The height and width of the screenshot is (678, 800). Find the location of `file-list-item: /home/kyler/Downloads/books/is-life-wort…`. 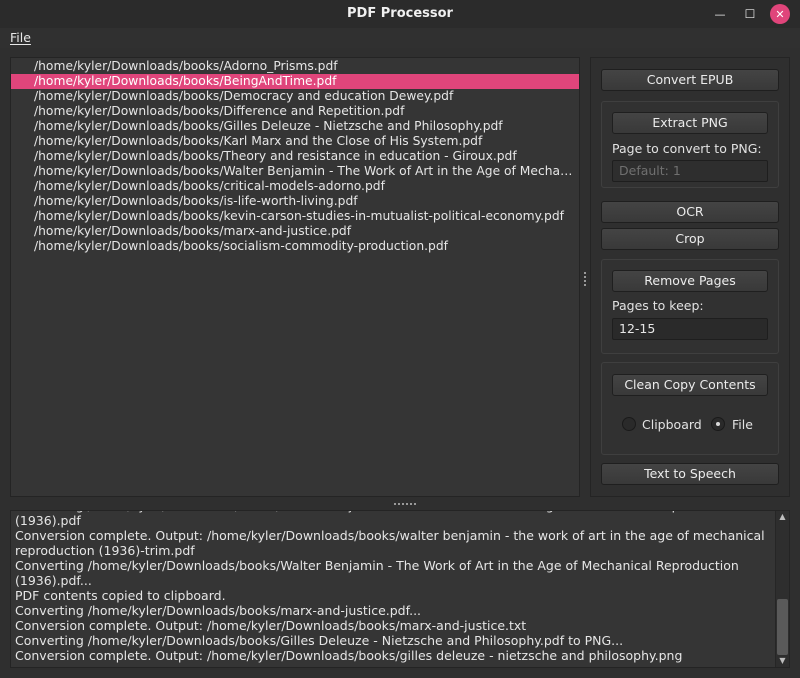

file-list-item: /home/kyler/Downloads/books/is-life-wort… is located at coordinates (295, 201).